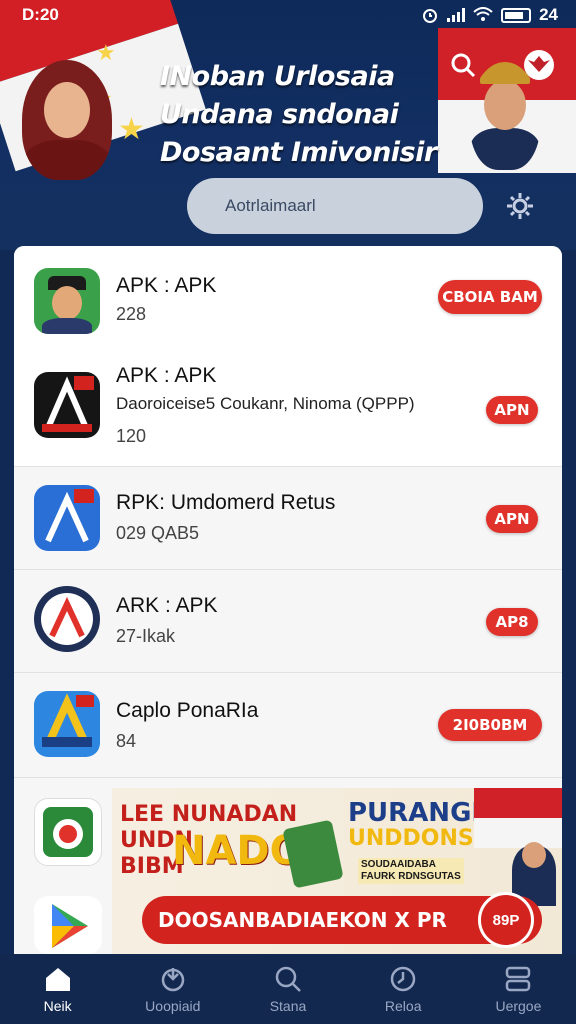 The height and width of the screenshot is (1024, 576). Describe the element at coordinates (126, 741) in the screenshot. I see `app-subtitle: 84` at that location.